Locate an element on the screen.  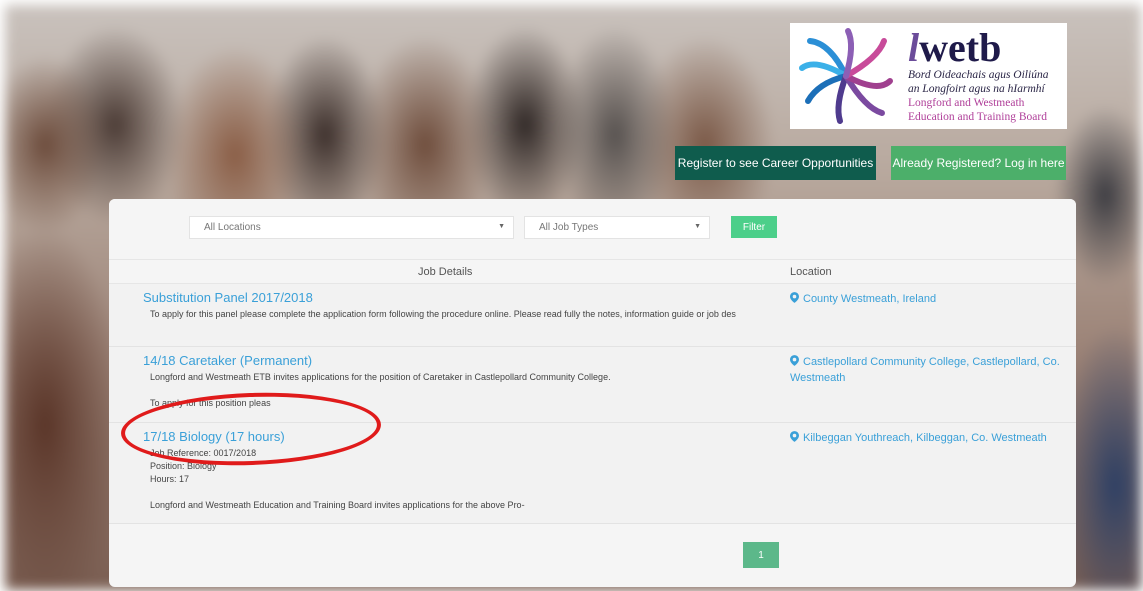
job-title-link: 17/18 Biology (17 hours) is located at coordinates (214, 436).